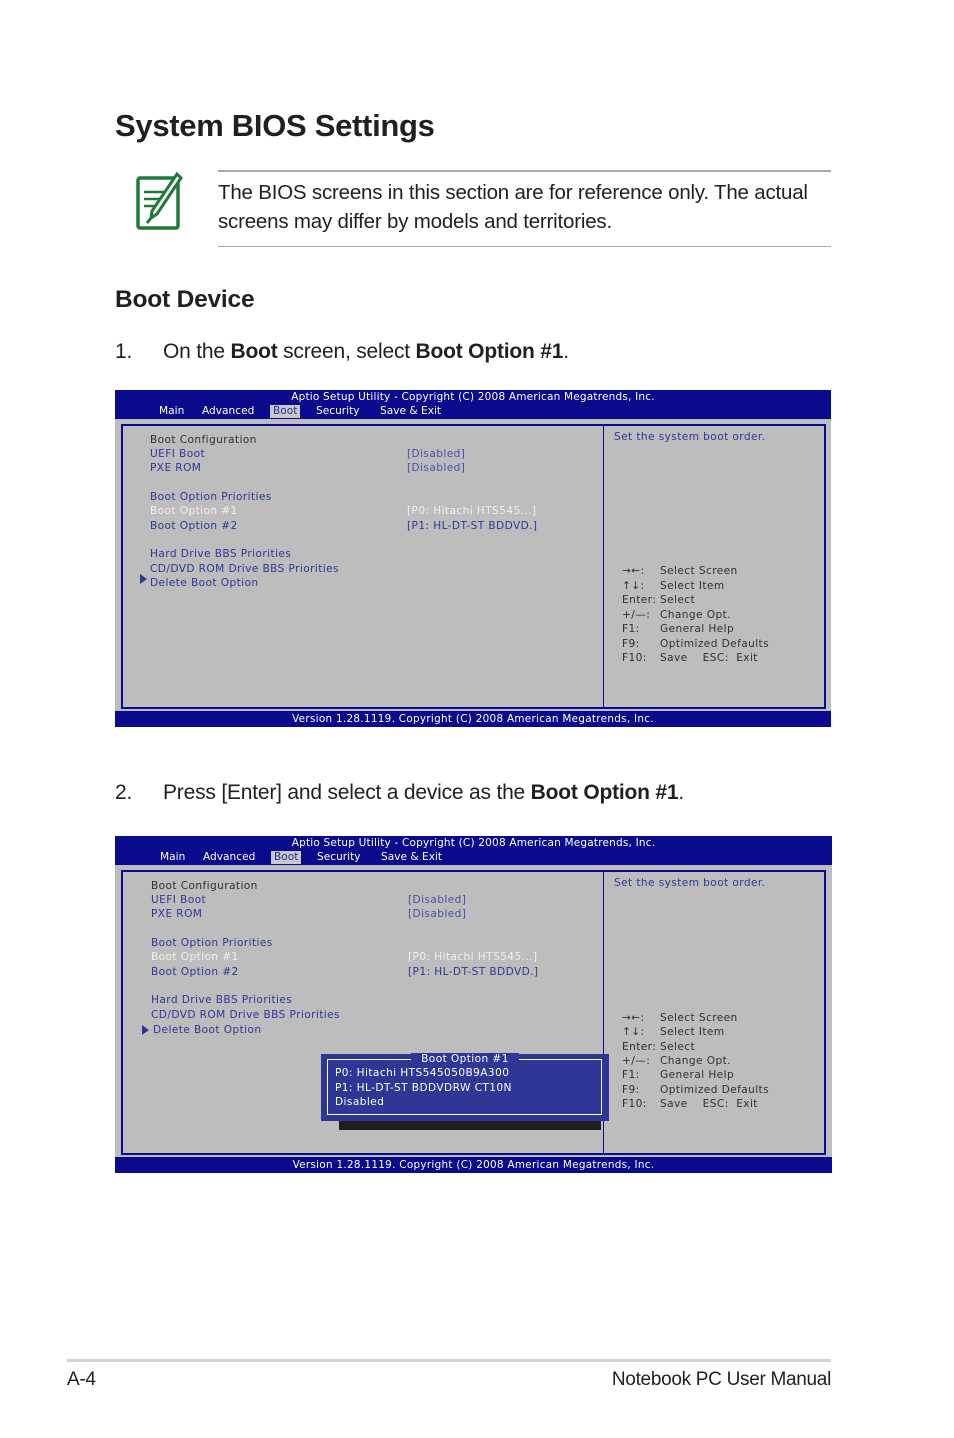 Image resolution: width=954 pixels, height=1438 pixels. I want to click on step-text: screen, select, so click(346, 351).